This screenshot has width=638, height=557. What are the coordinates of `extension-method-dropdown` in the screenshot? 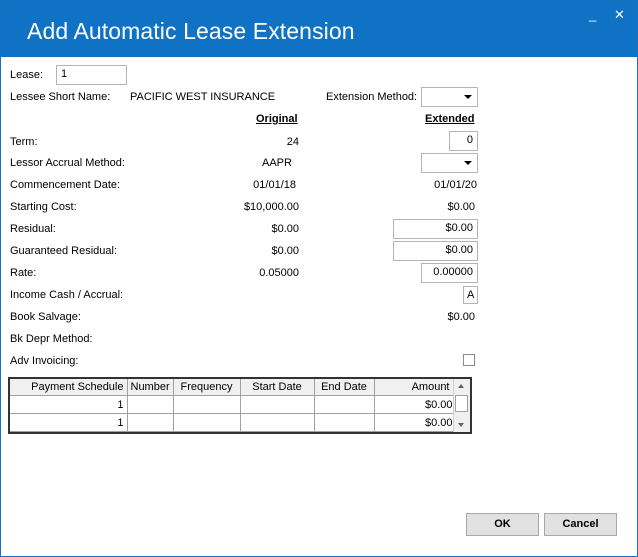 It's located at (449, 97).